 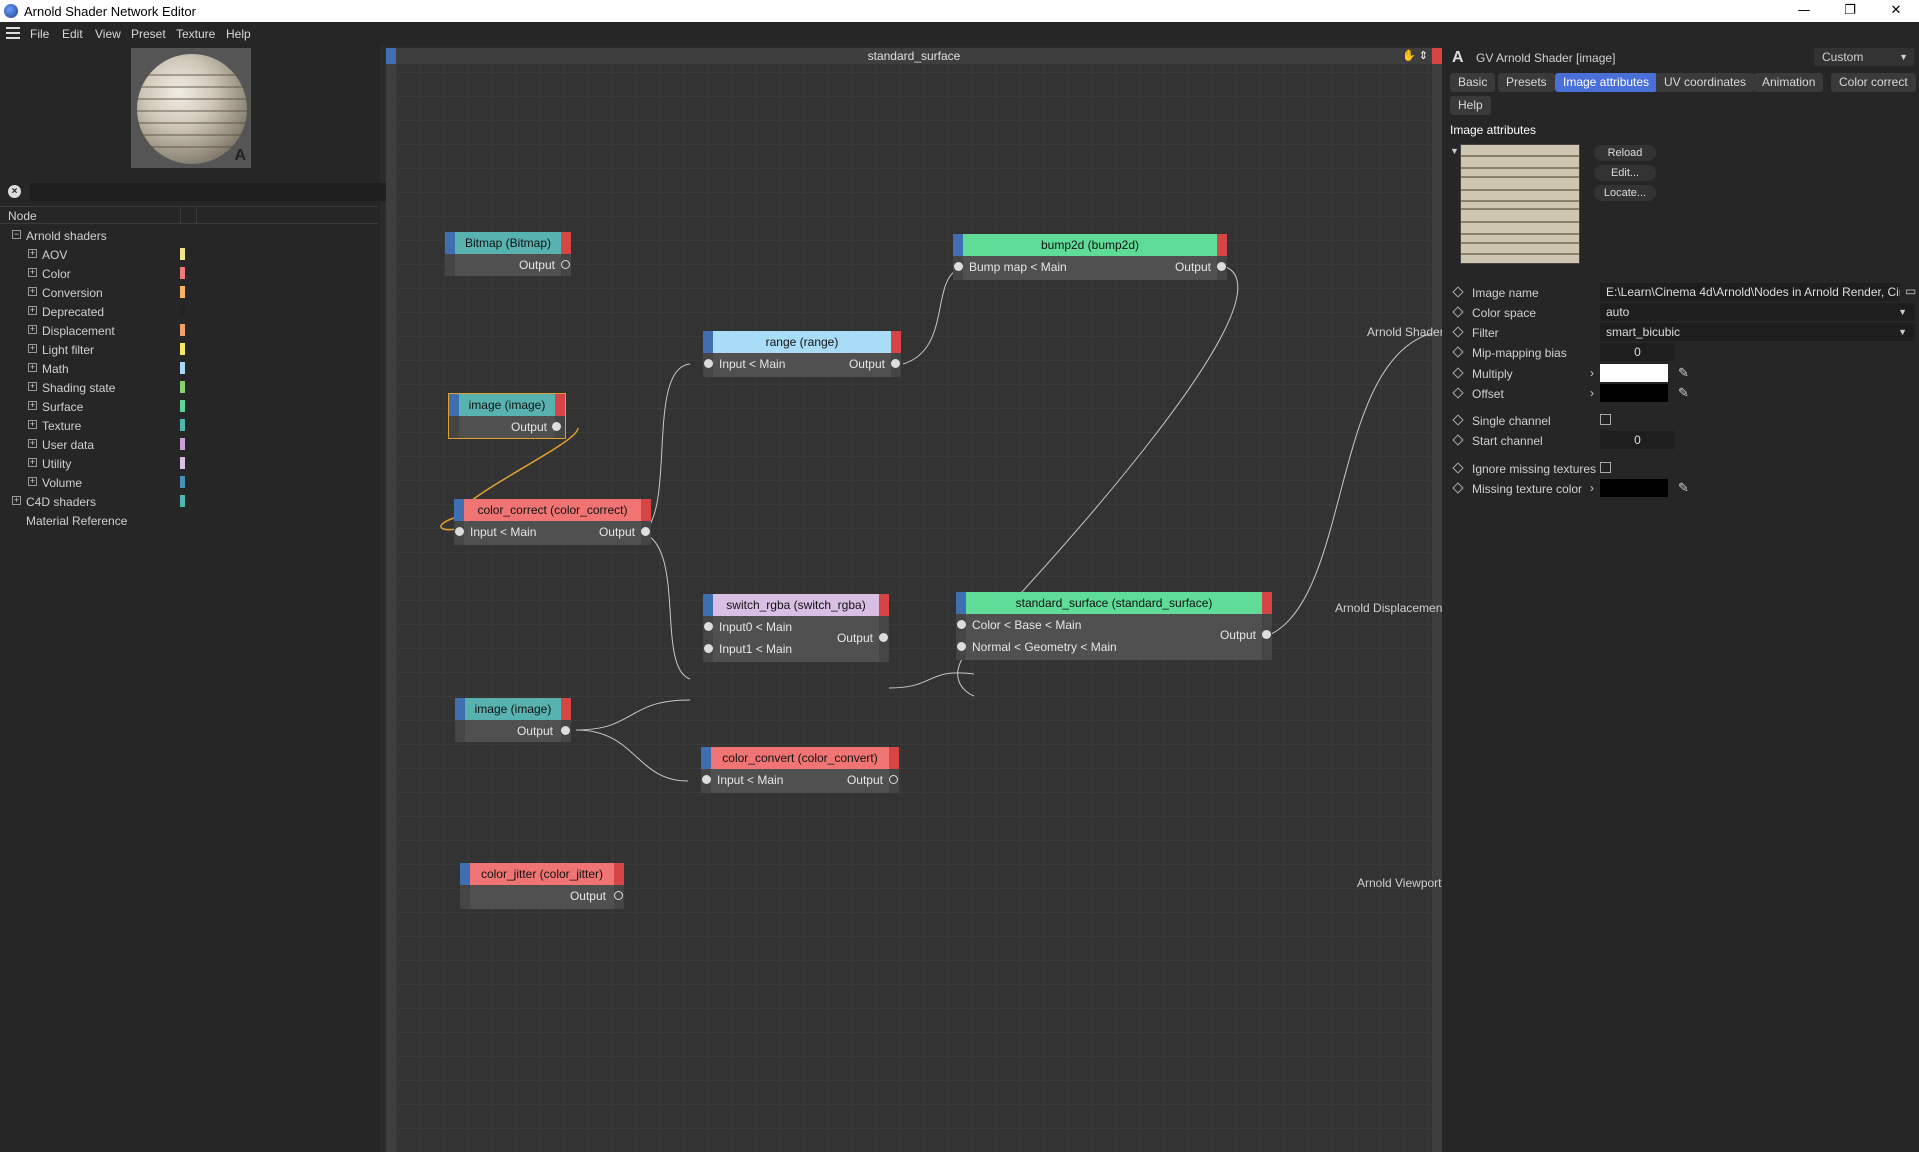 What do you see at coordinates (542, 874) in the screenshot?
I see `node-color-jitter-header: color_jitter (color_jitter)` at bounding box center [542, 874].